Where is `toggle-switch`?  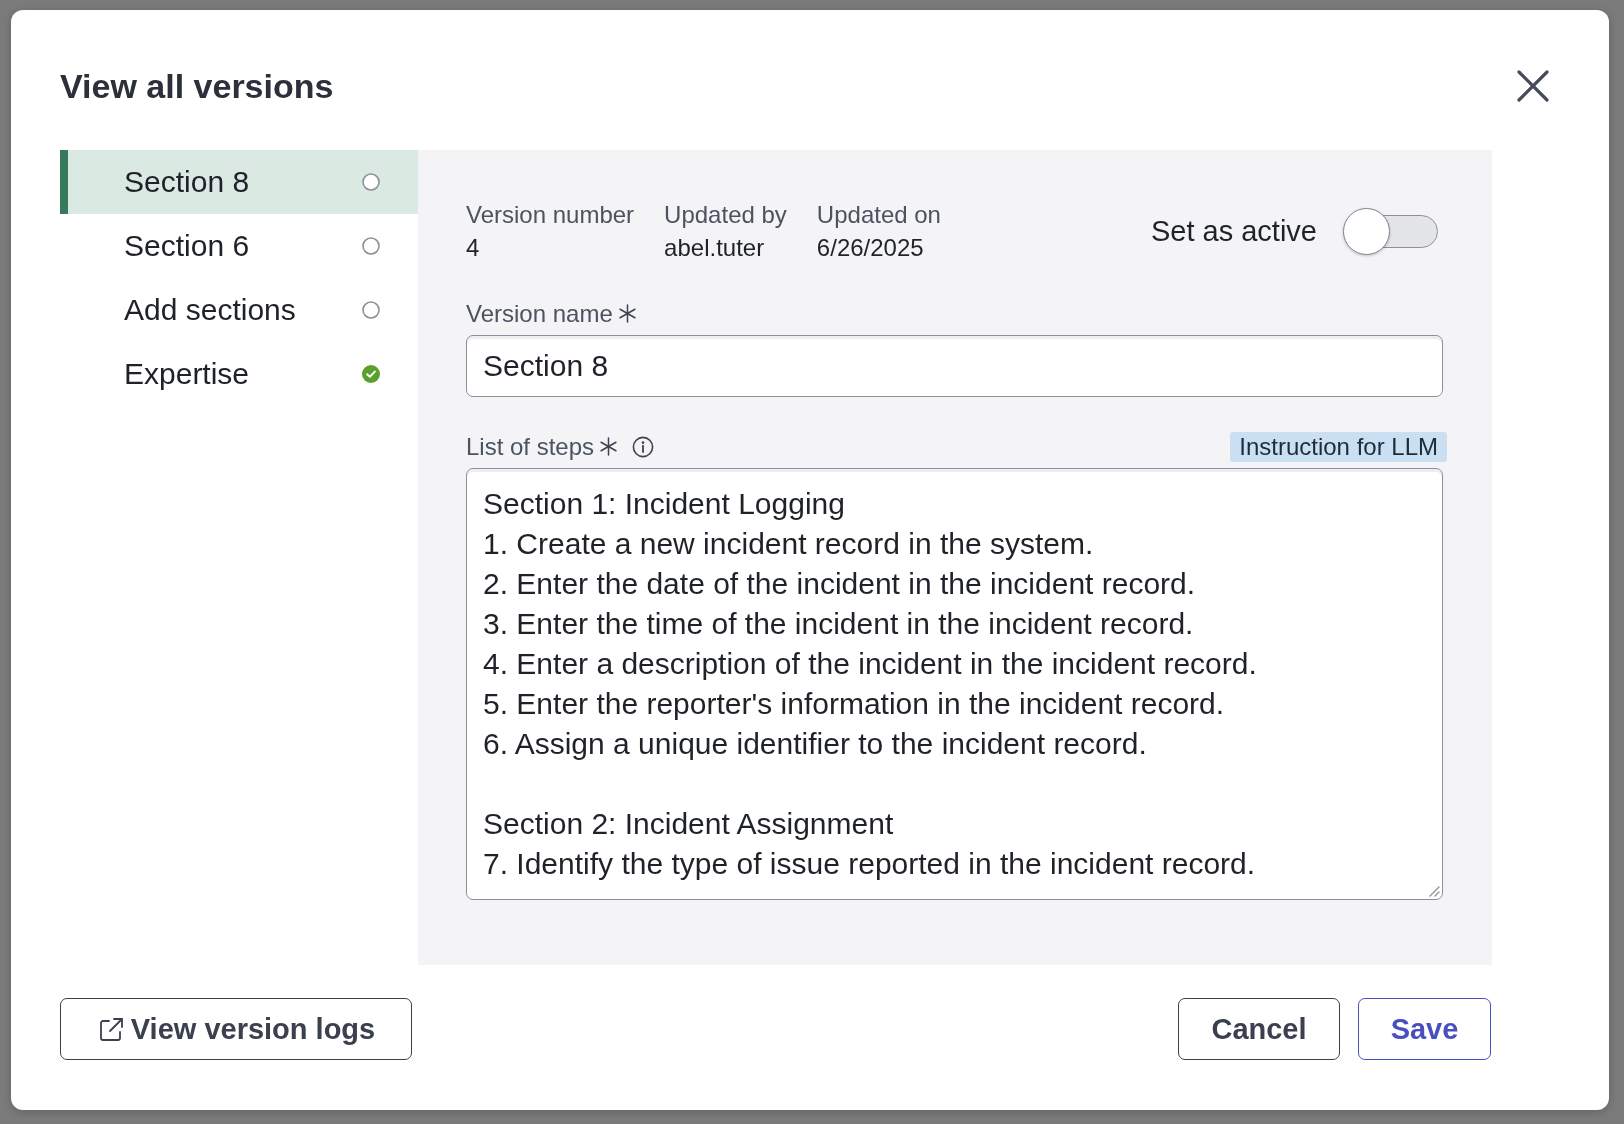
toggle-switch is located at coordinates (1390, 231).